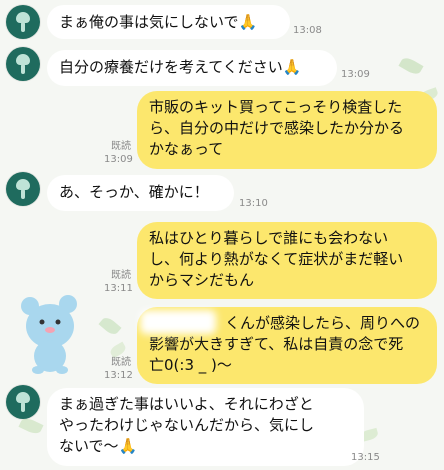  Describe the element at coordinates (186, 404) in the screenshot. I see `message-line: まぁ過ぎた事はいいよ、それにわざと` at that location.